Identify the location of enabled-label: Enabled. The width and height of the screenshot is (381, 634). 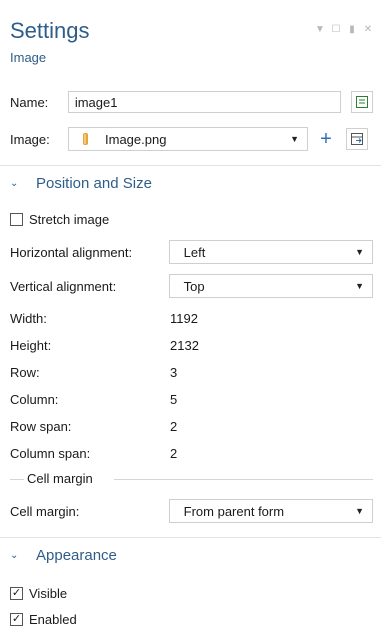
(53, 619).